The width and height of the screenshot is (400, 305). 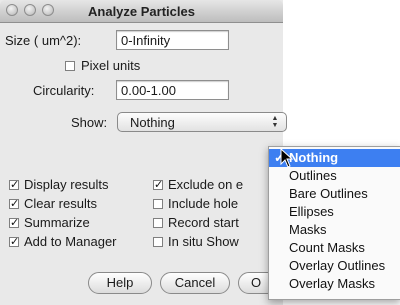 What do you see at coordinates (64, 90) in the screenshot?
I see `circularity-label: Circularity:` at bounding box center [64, 90].